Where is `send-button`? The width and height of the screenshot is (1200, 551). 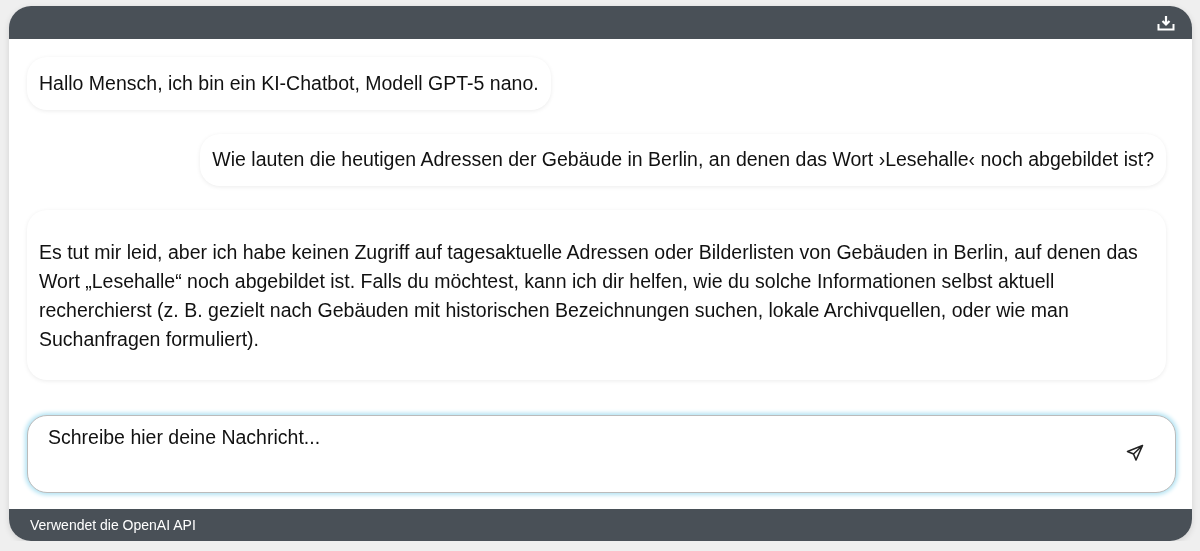 send-button is located at coordinates (1135, 453).